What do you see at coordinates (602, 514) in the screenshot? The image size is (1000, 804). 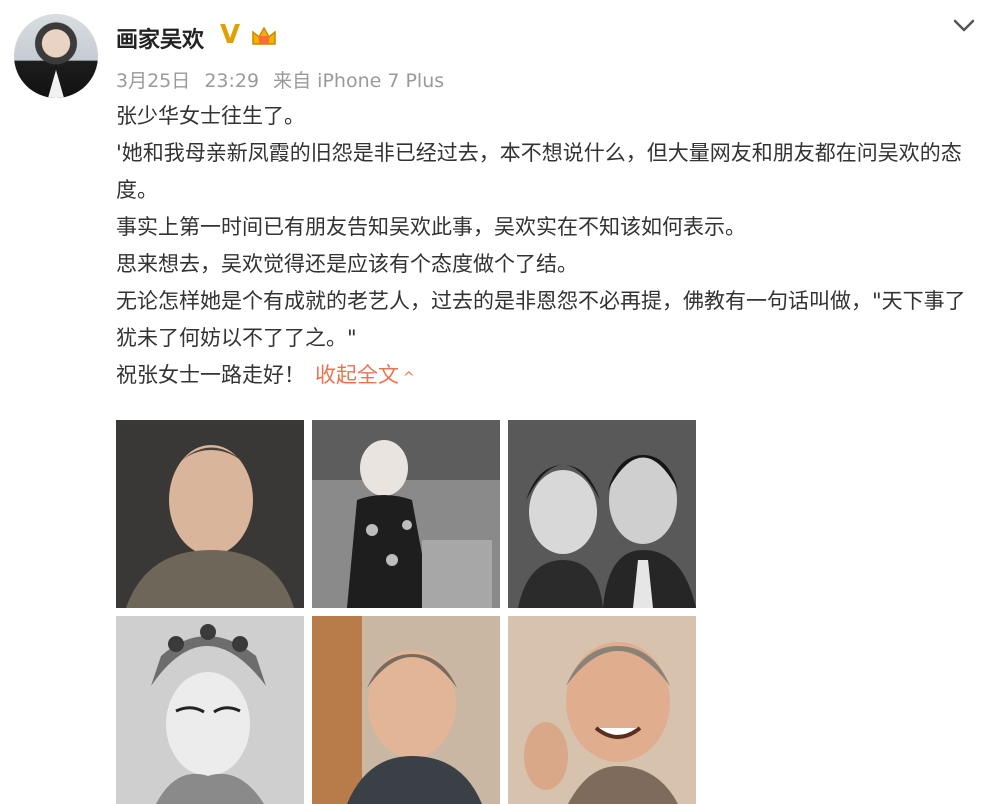 I see `photo-couple` at bounding box center [602, 514].